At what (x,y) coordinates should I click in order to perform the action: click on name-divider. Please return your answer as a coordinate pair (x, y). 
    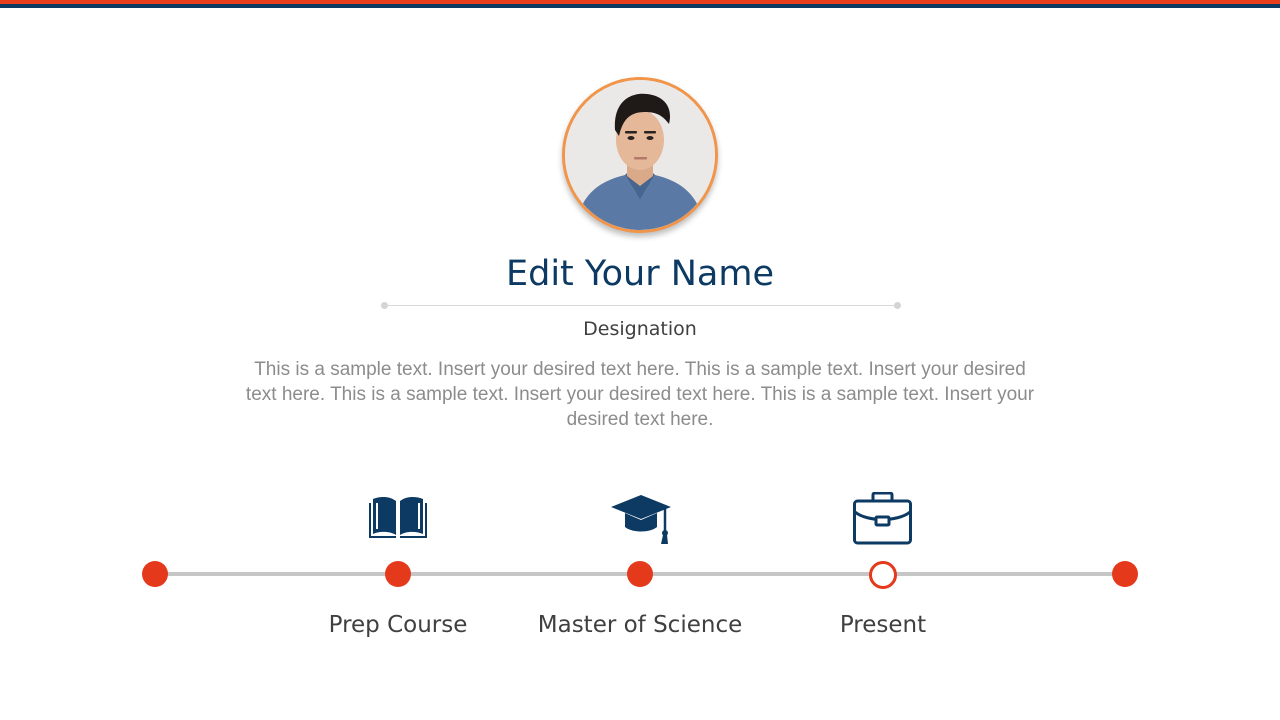
    Looking at the image, I should click on (641, 305).